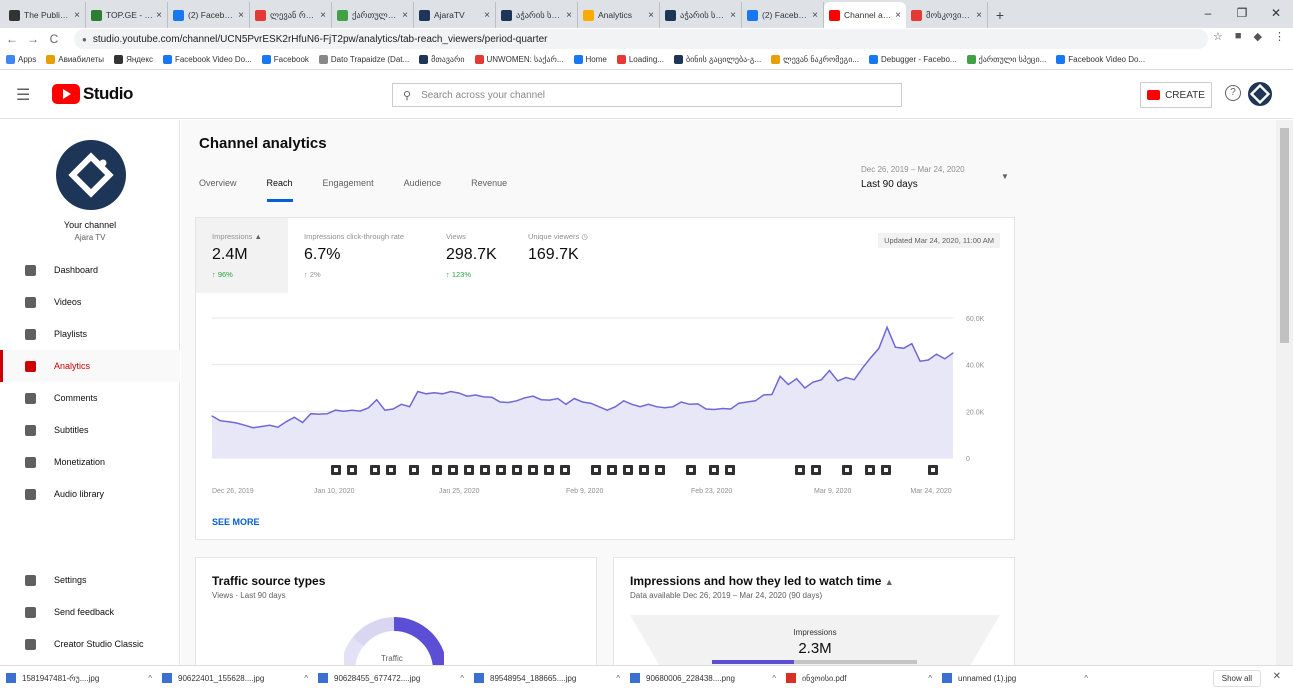 The width and height of the screenshot is (1293, 690). What do you see at coordinates (396, 678) in the screenshot?
I see `download-item: 90628455_677472....jpg ^` at bounding box center [396, 678].